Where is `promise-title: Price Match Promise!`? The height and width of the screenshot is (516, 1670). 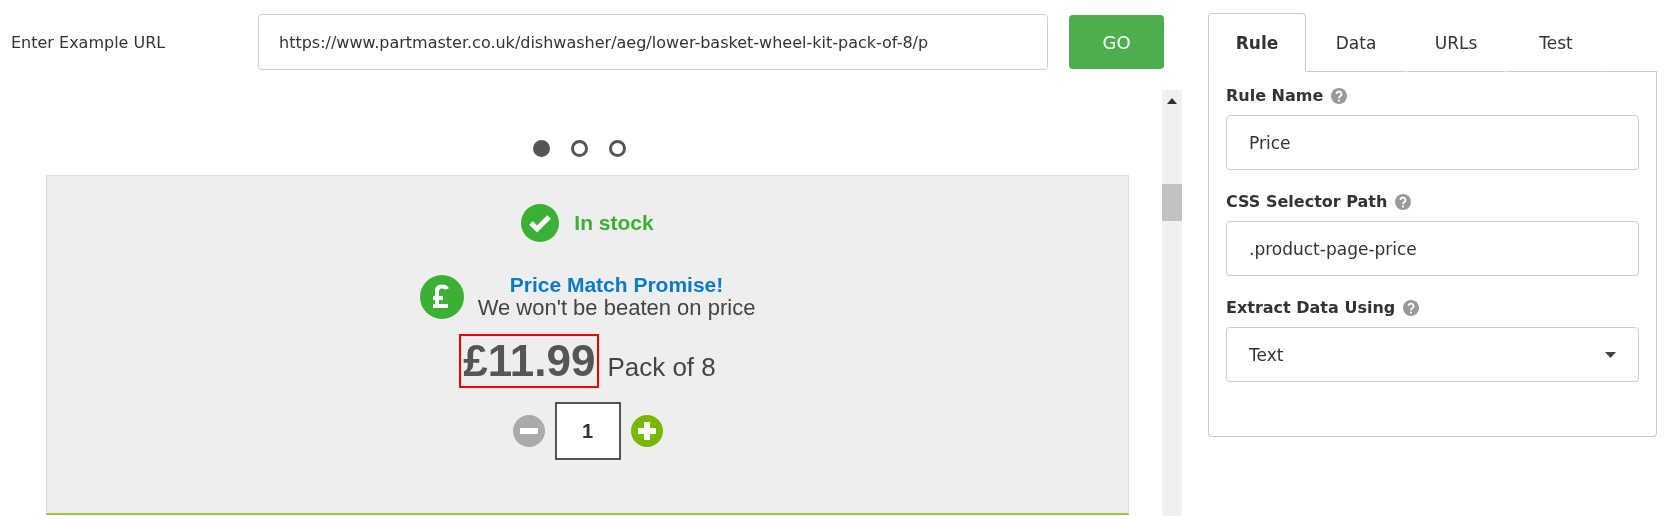 promise-title: Price Match Promise! is located at coordinates (616, 285).